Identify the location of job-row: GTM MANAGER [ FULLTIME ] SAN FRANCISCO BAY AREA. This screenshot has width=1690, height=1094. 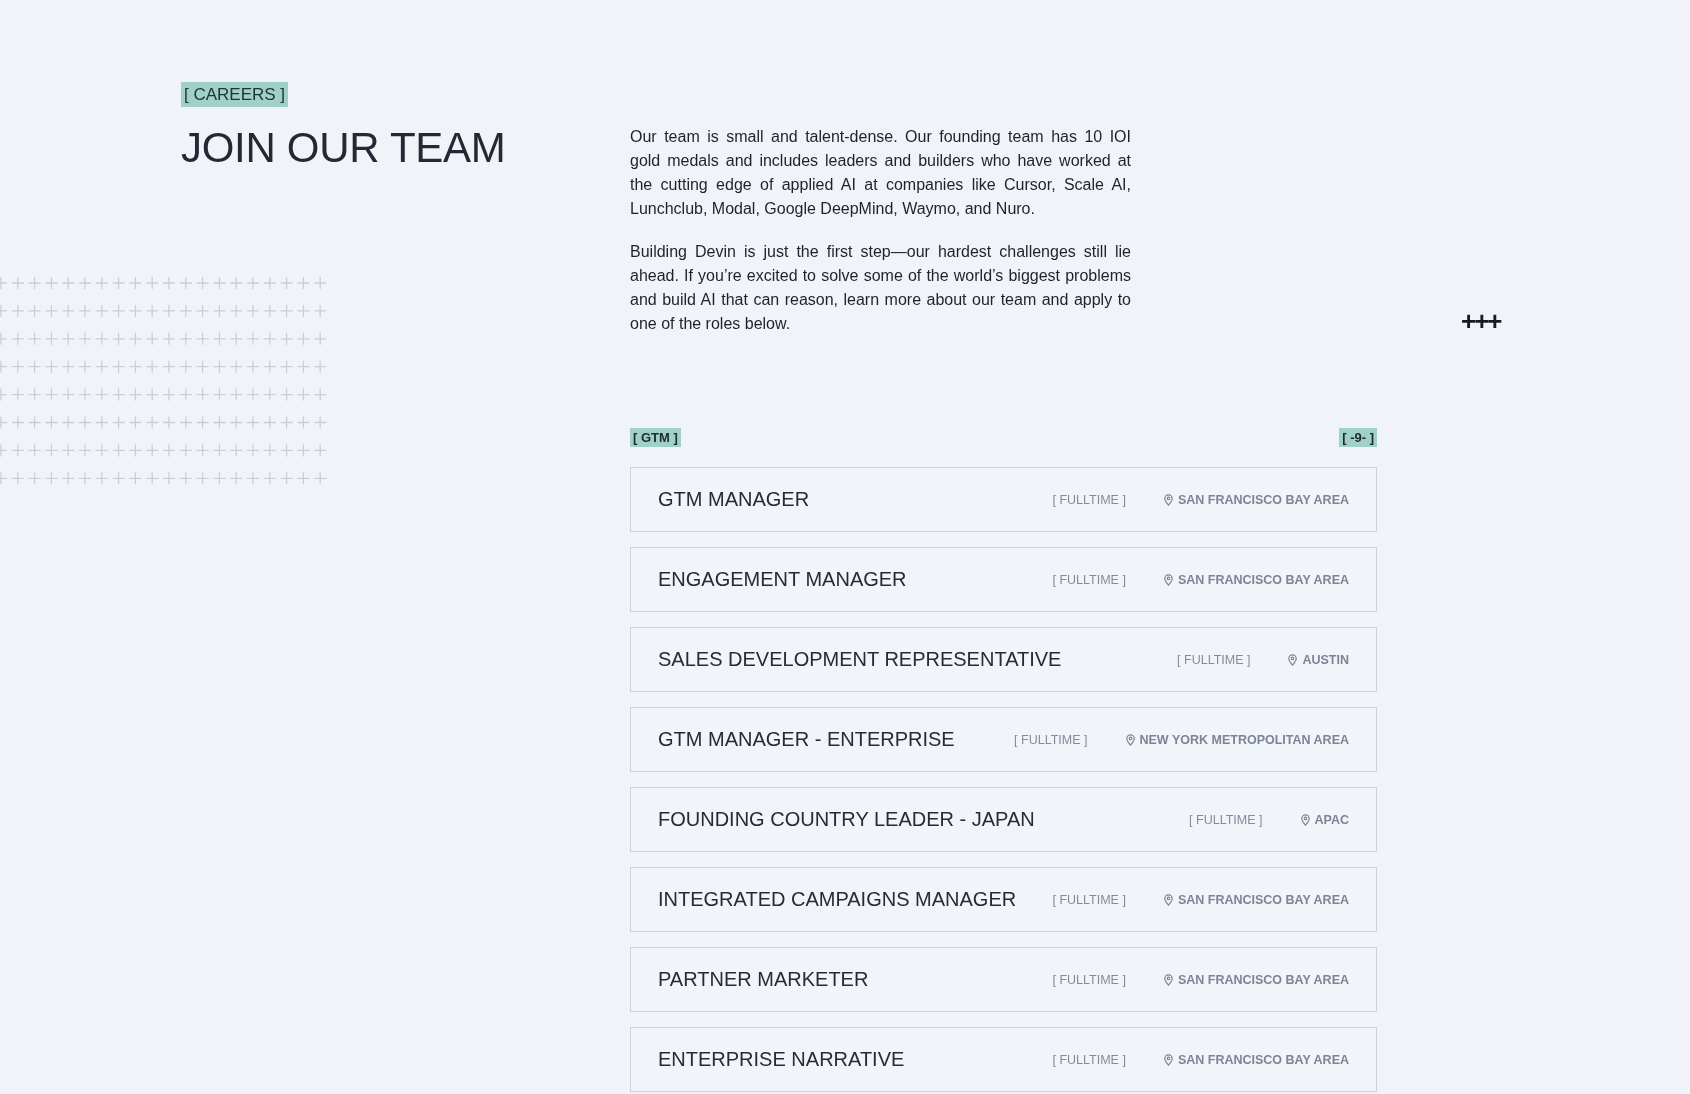
(1003, 499).